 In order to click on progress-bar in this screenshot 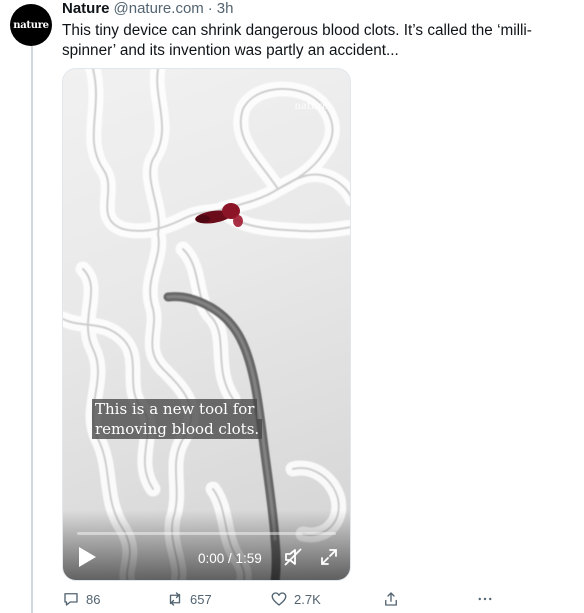, I will do `click(206, 533)`.